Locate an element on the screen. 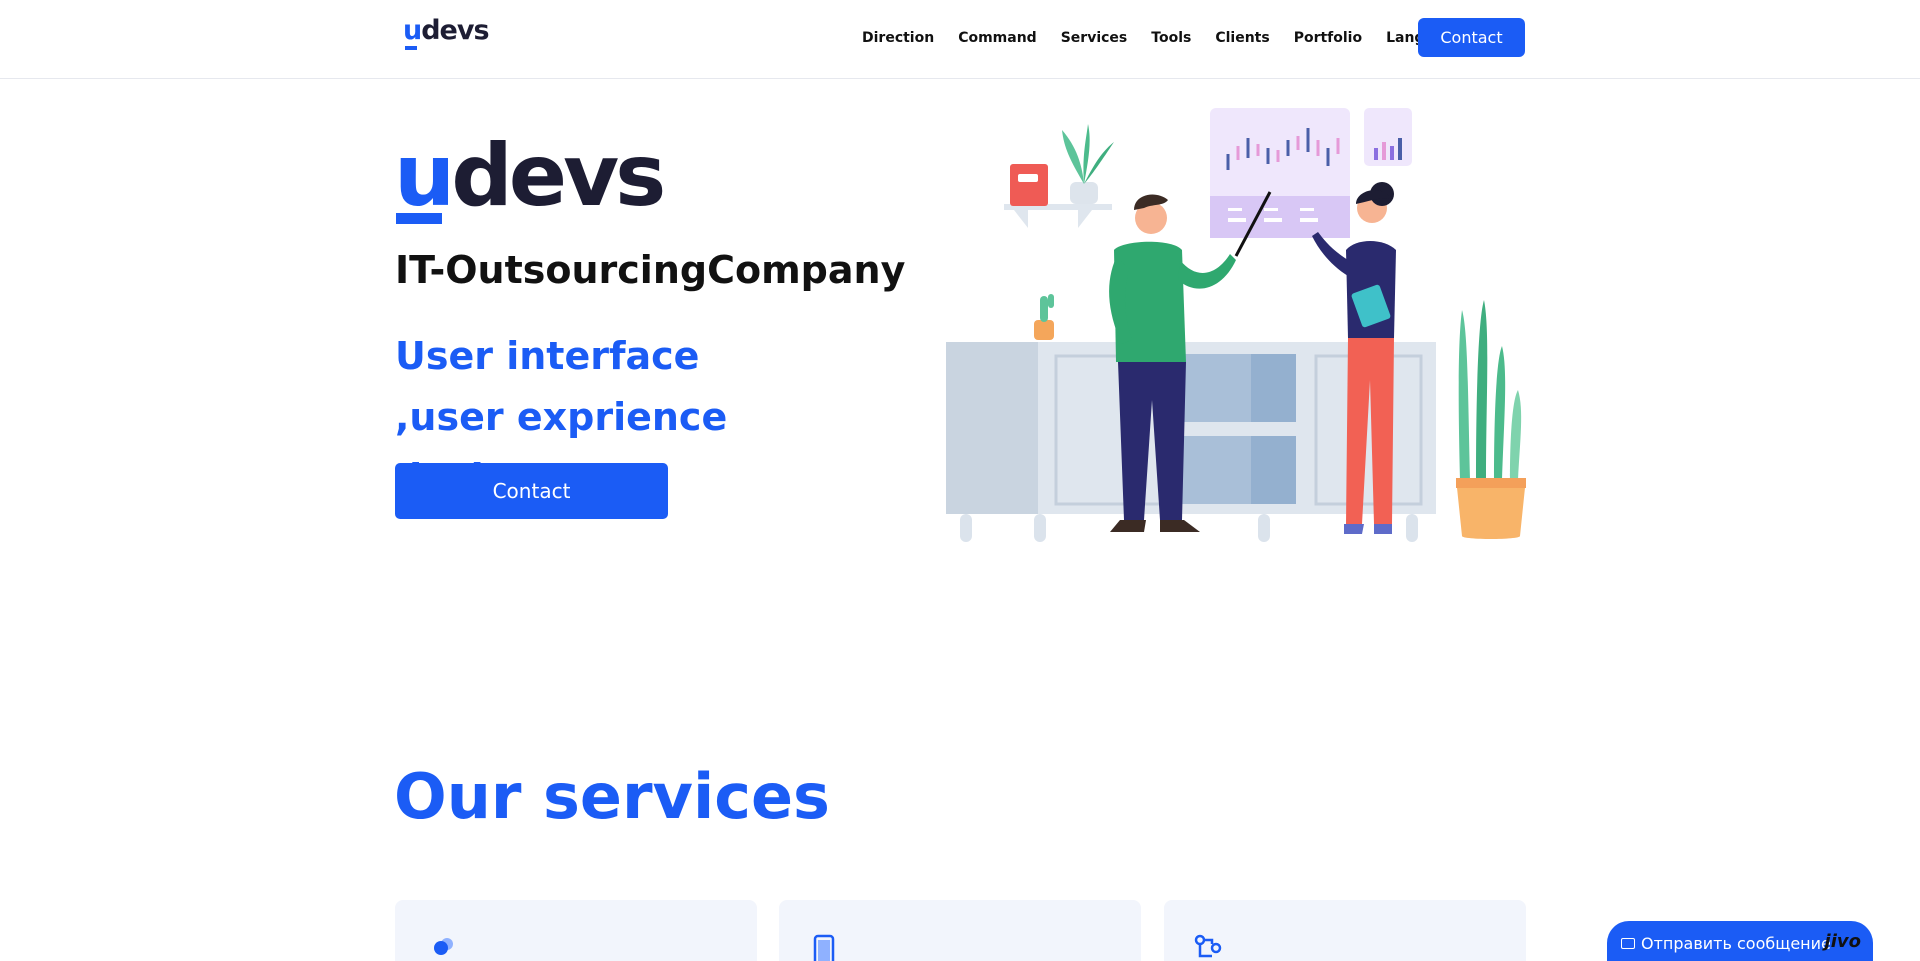 This screenshot has width=1920, height=961. header-contact-button: Contact is located at coordinates (1471, 37).